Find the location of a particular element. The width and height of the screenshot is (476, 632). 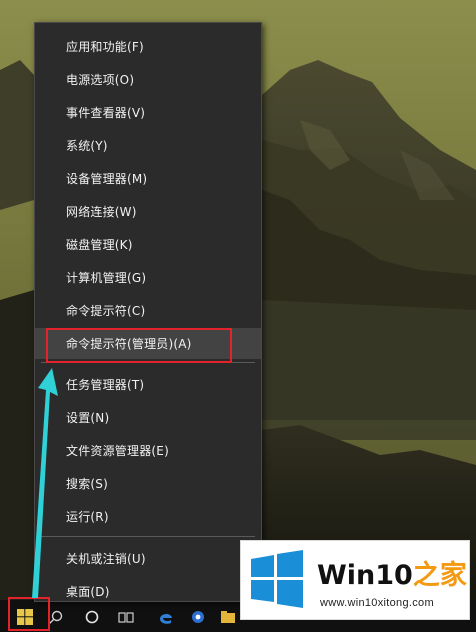

watermark-brand-prefix: Win10 is located at coordinates (365, 575).